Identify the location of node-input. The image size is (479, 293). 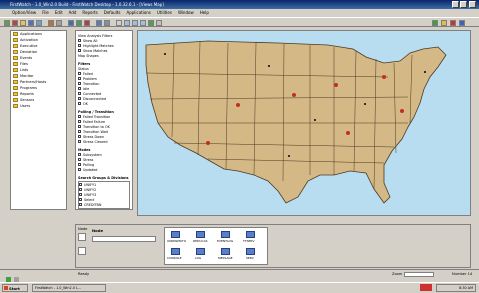
(124, 239).